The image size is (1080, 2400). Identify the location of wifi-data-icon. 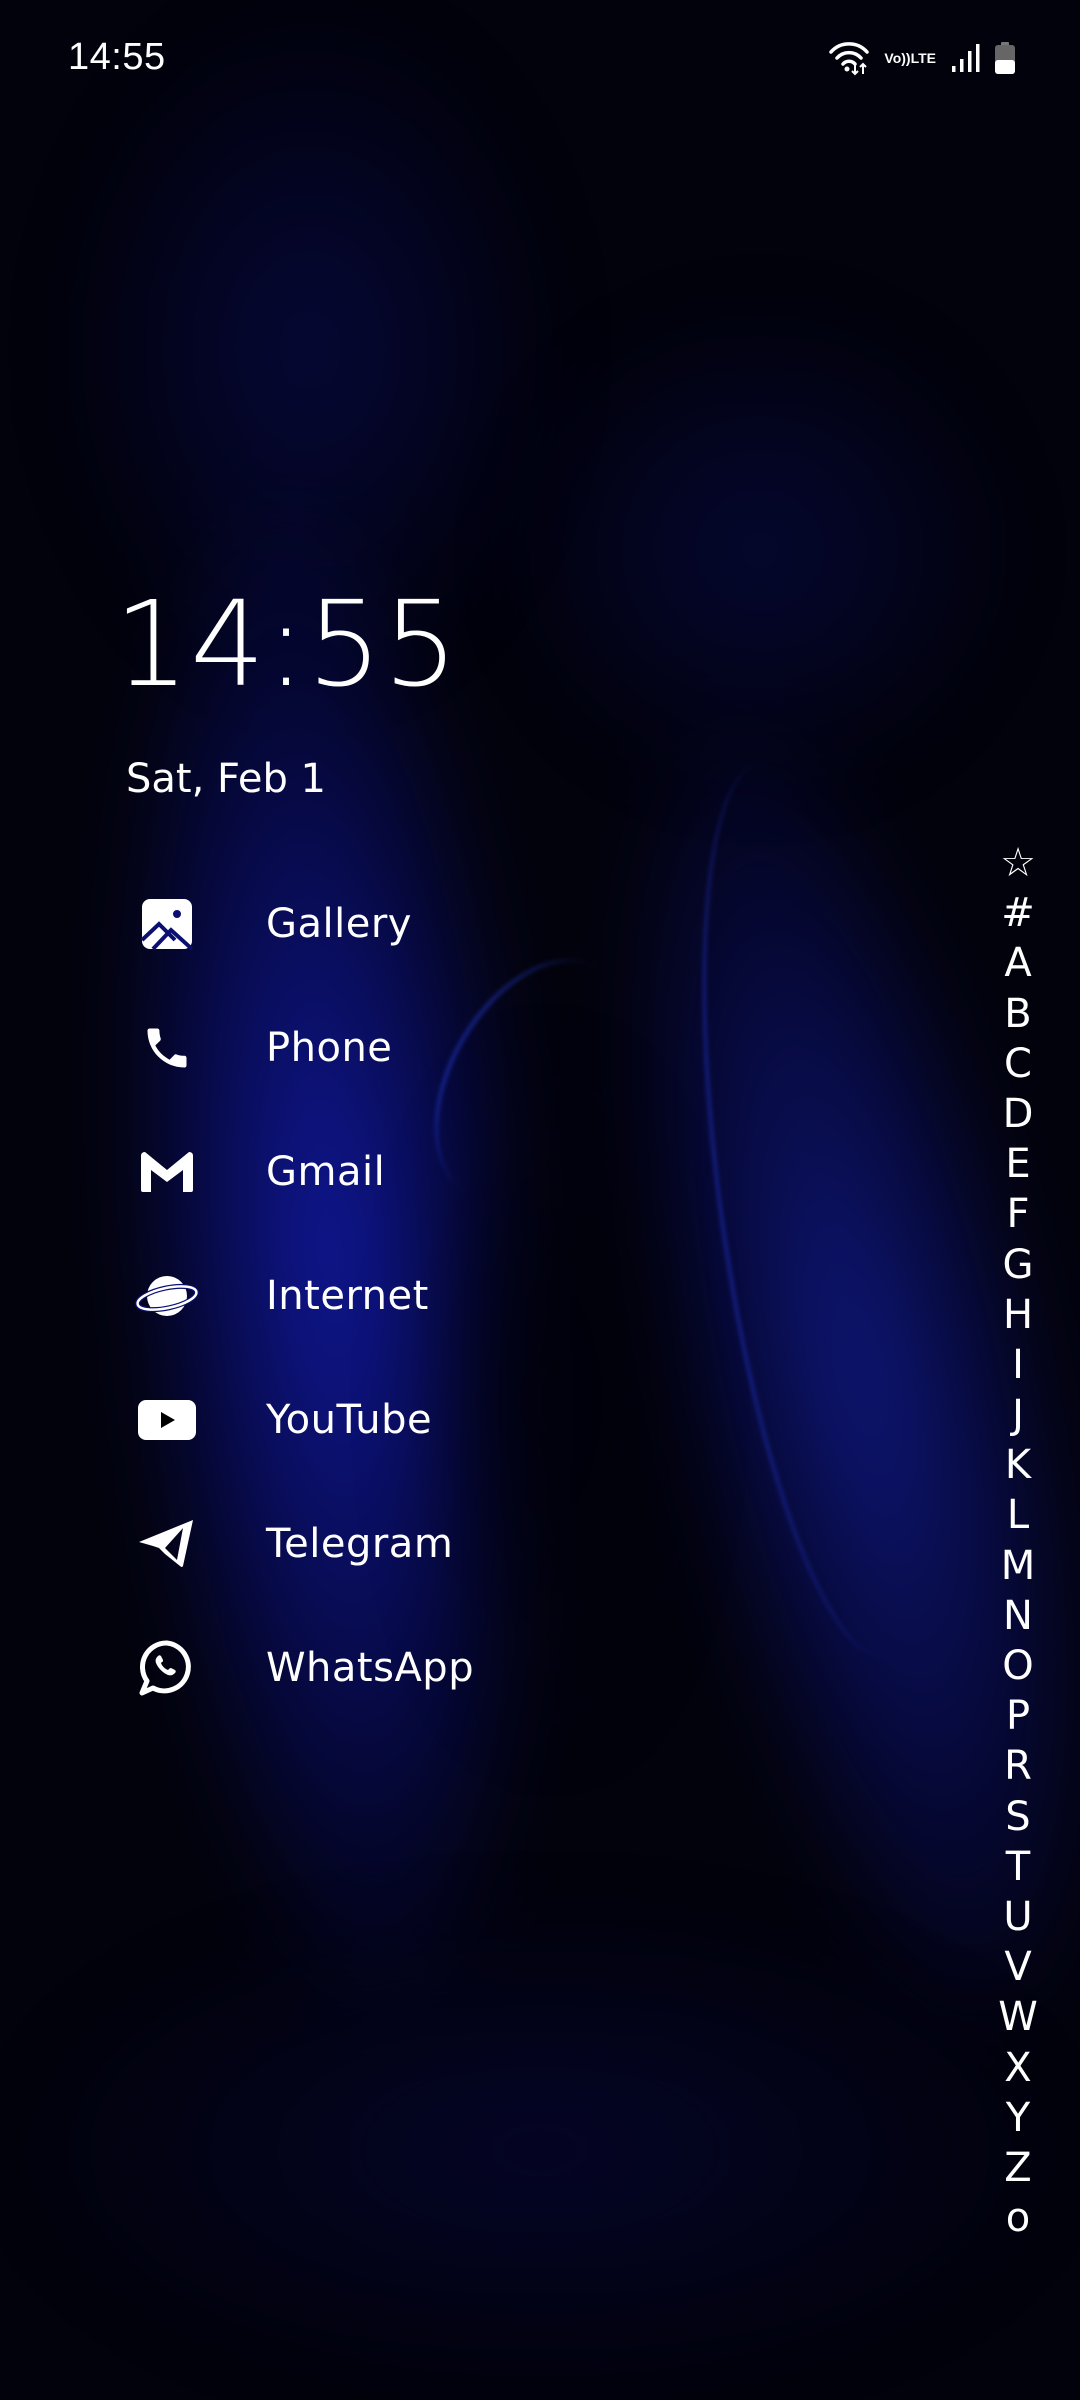
(849, 58).